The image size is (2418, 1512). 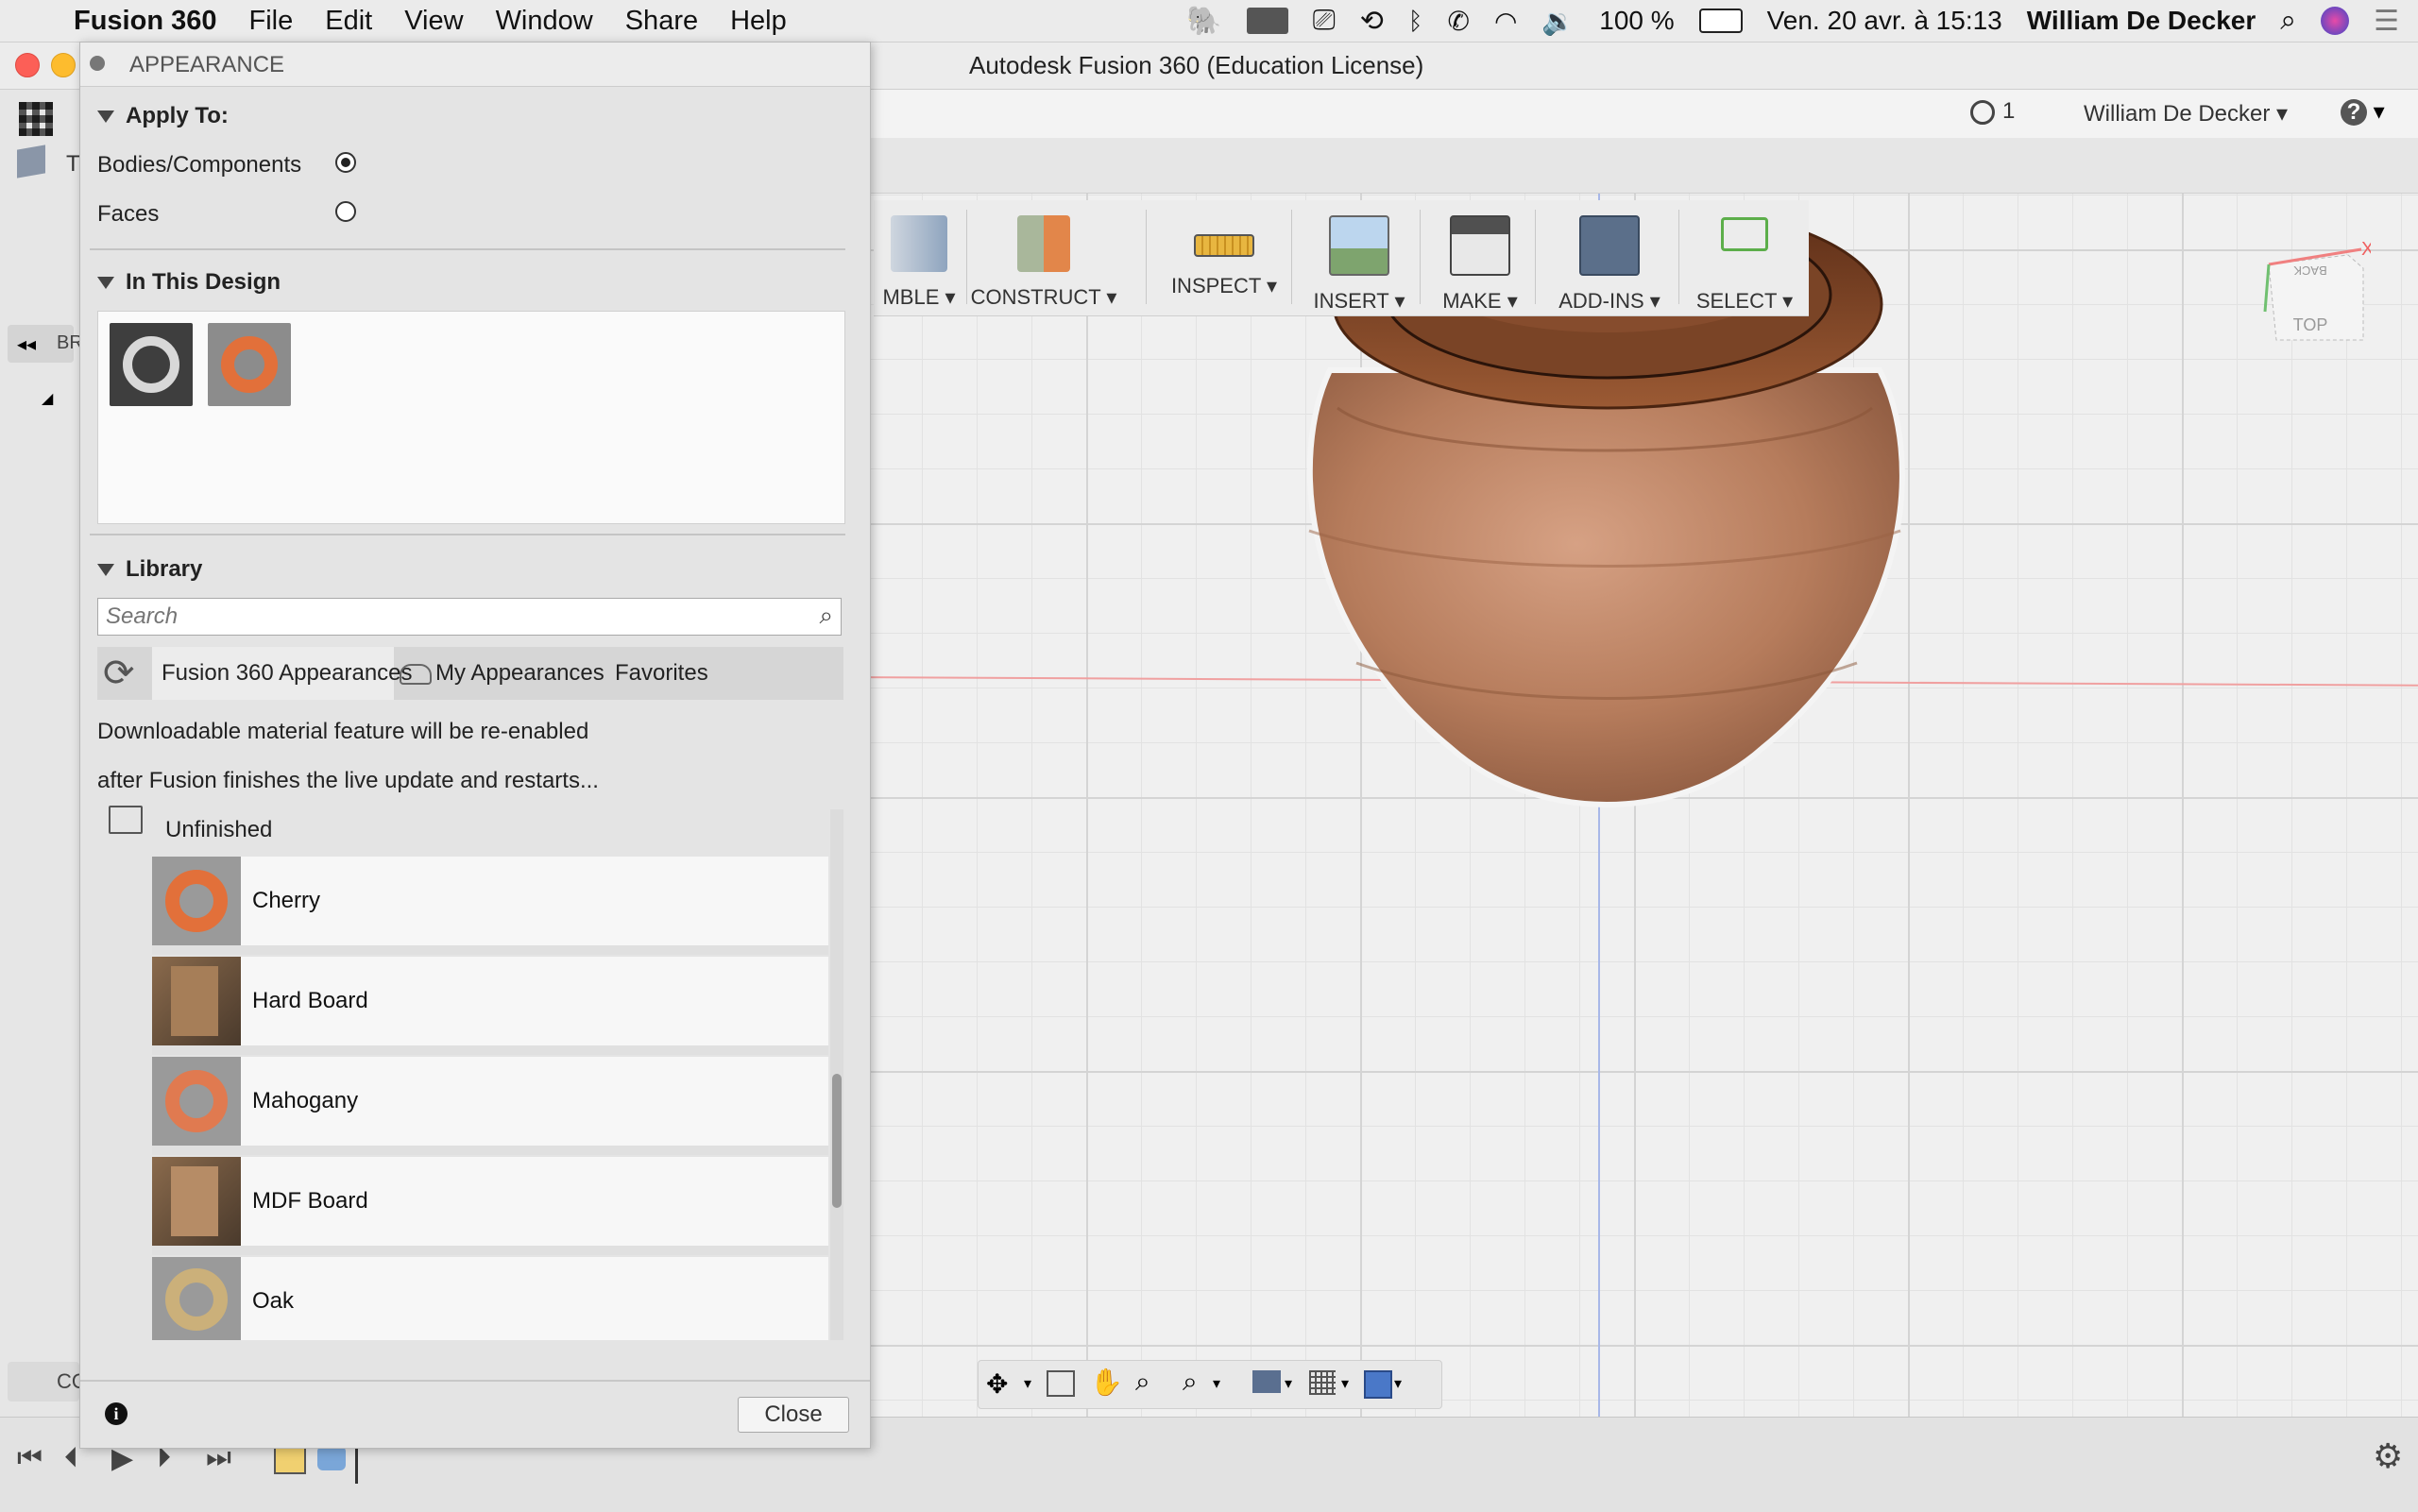 What do you see at coordinates (1458, 21) in the screenshot?
I see `phone-icon: ✆` at bounding box center [1458, 21].